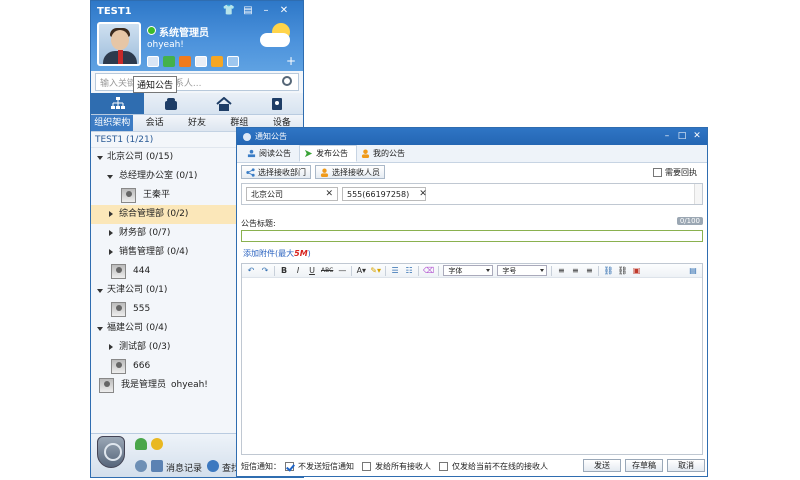  I want to click on sms-all-checkbox, so click(366, 466).